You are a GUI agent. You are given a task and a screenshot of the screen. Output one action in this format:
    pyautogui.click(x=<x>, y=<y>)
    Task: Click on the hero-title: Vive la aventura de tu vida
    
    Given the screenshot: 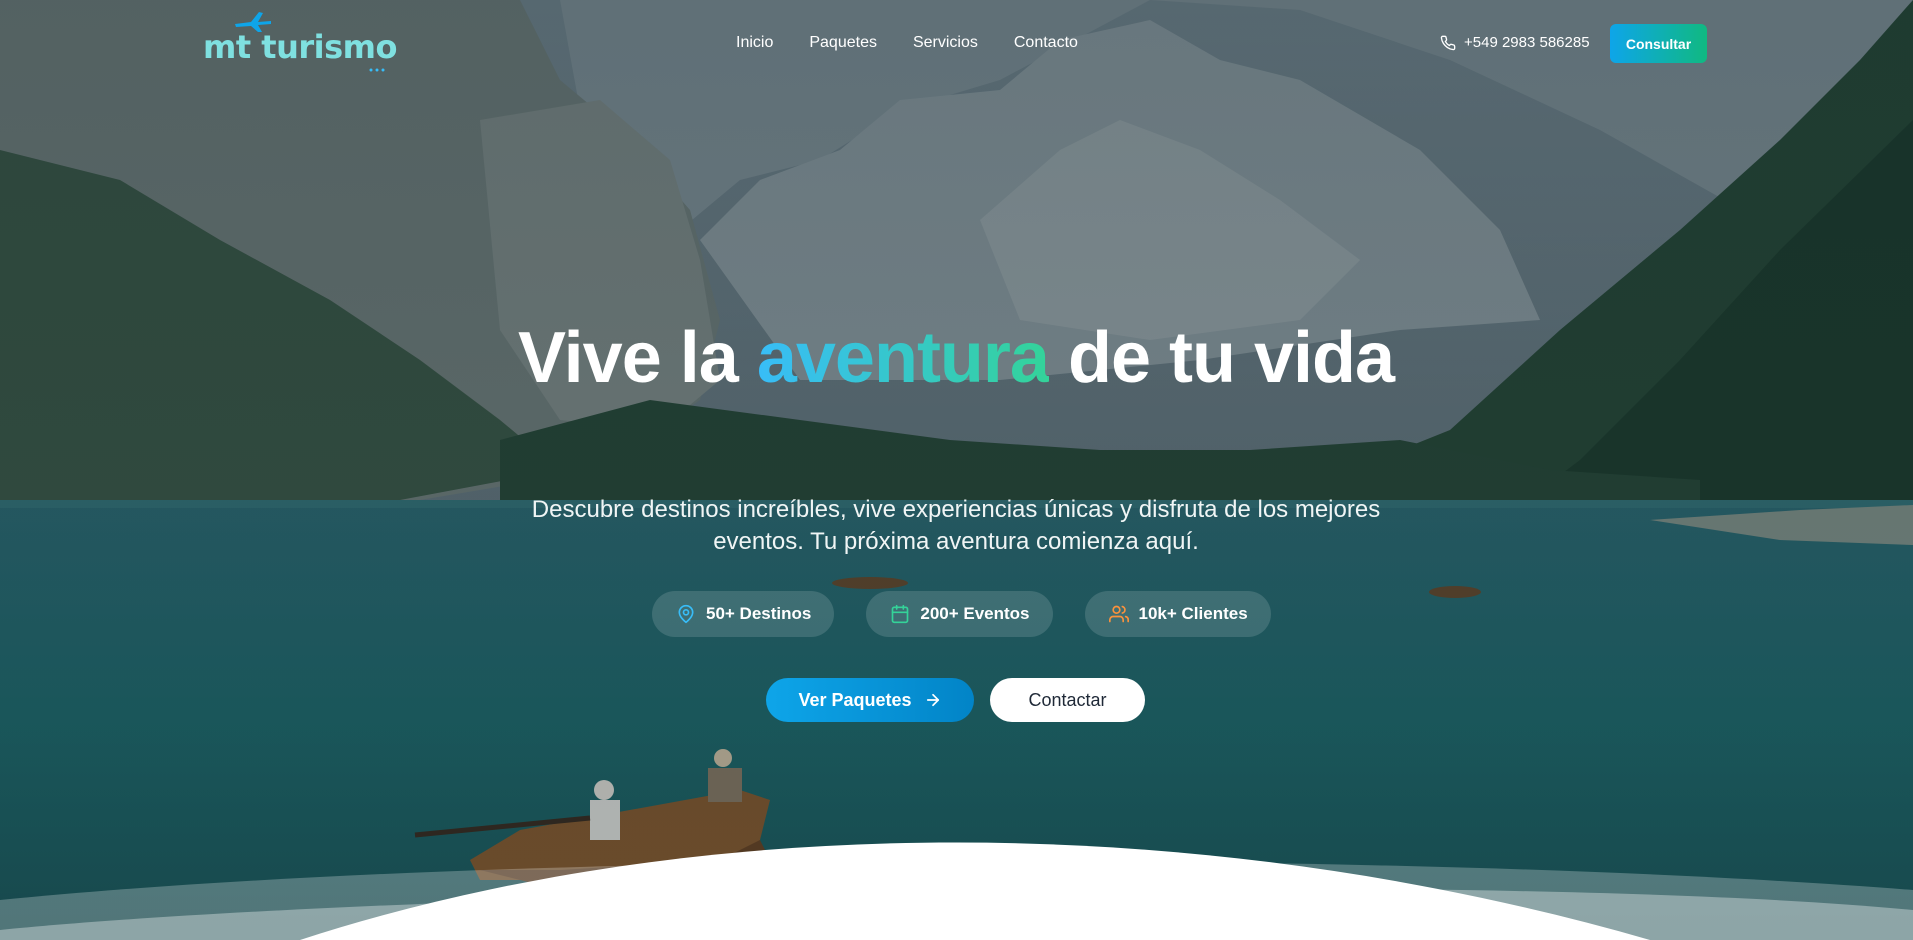 What is the action you would take?
    pyautogui.click(x=956, y=358)
    